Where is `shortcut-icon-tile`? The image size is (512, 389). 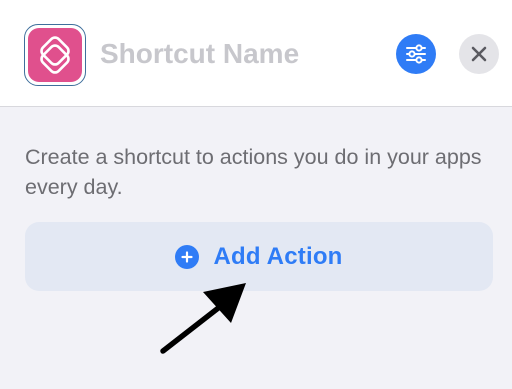
shortcut-icon-tile is located at coordinates (55, 55).